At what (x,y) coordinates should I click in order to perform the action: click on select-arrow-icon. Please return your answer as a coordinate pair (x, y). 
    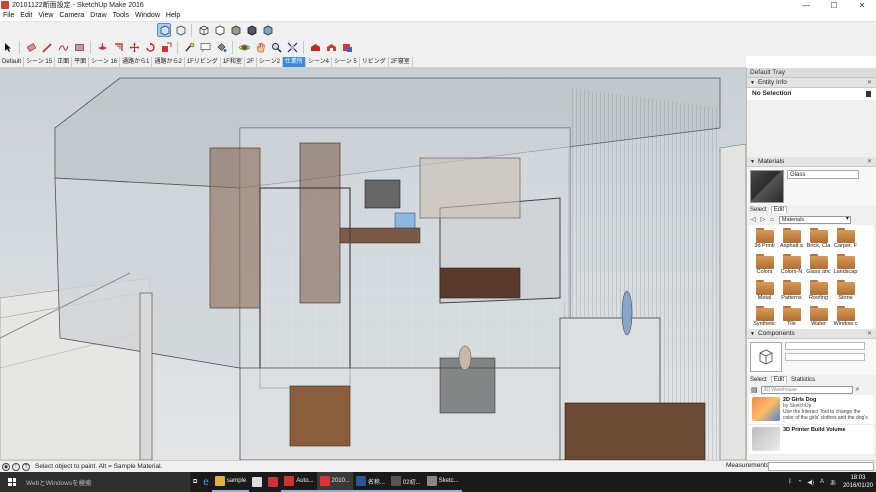
    Looking at the image, I should click on (8, 47).